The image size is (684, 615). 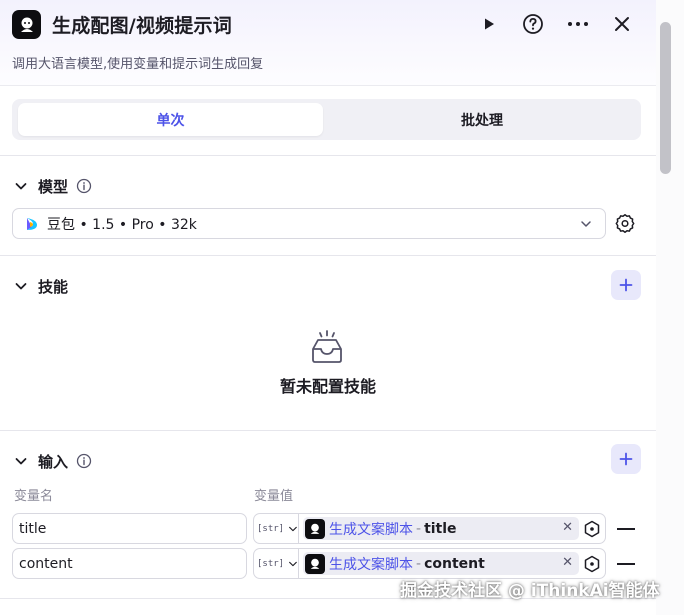 What do you see at coordinates (665, 98) in the screenshot?
I see `scrollbar-thumb` at bounding box center [665, 98].